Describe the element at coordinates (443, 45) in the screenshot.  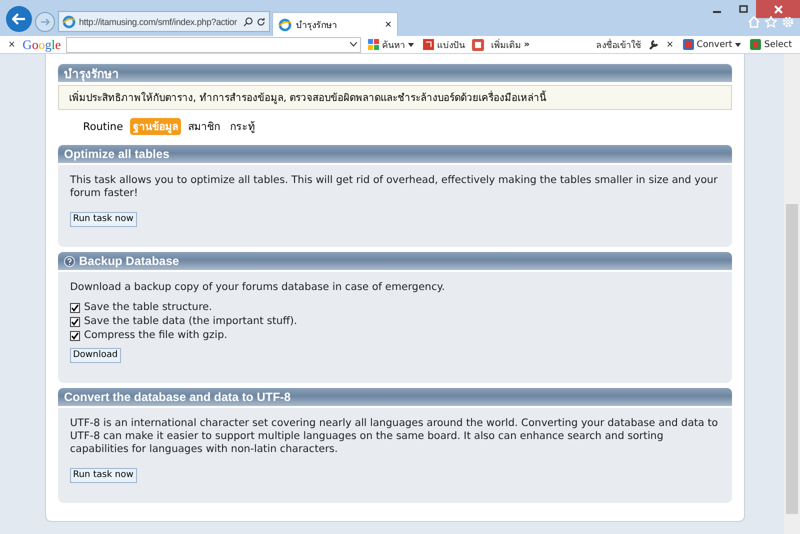
I see `share-button: แบ่งปัน` at that location.